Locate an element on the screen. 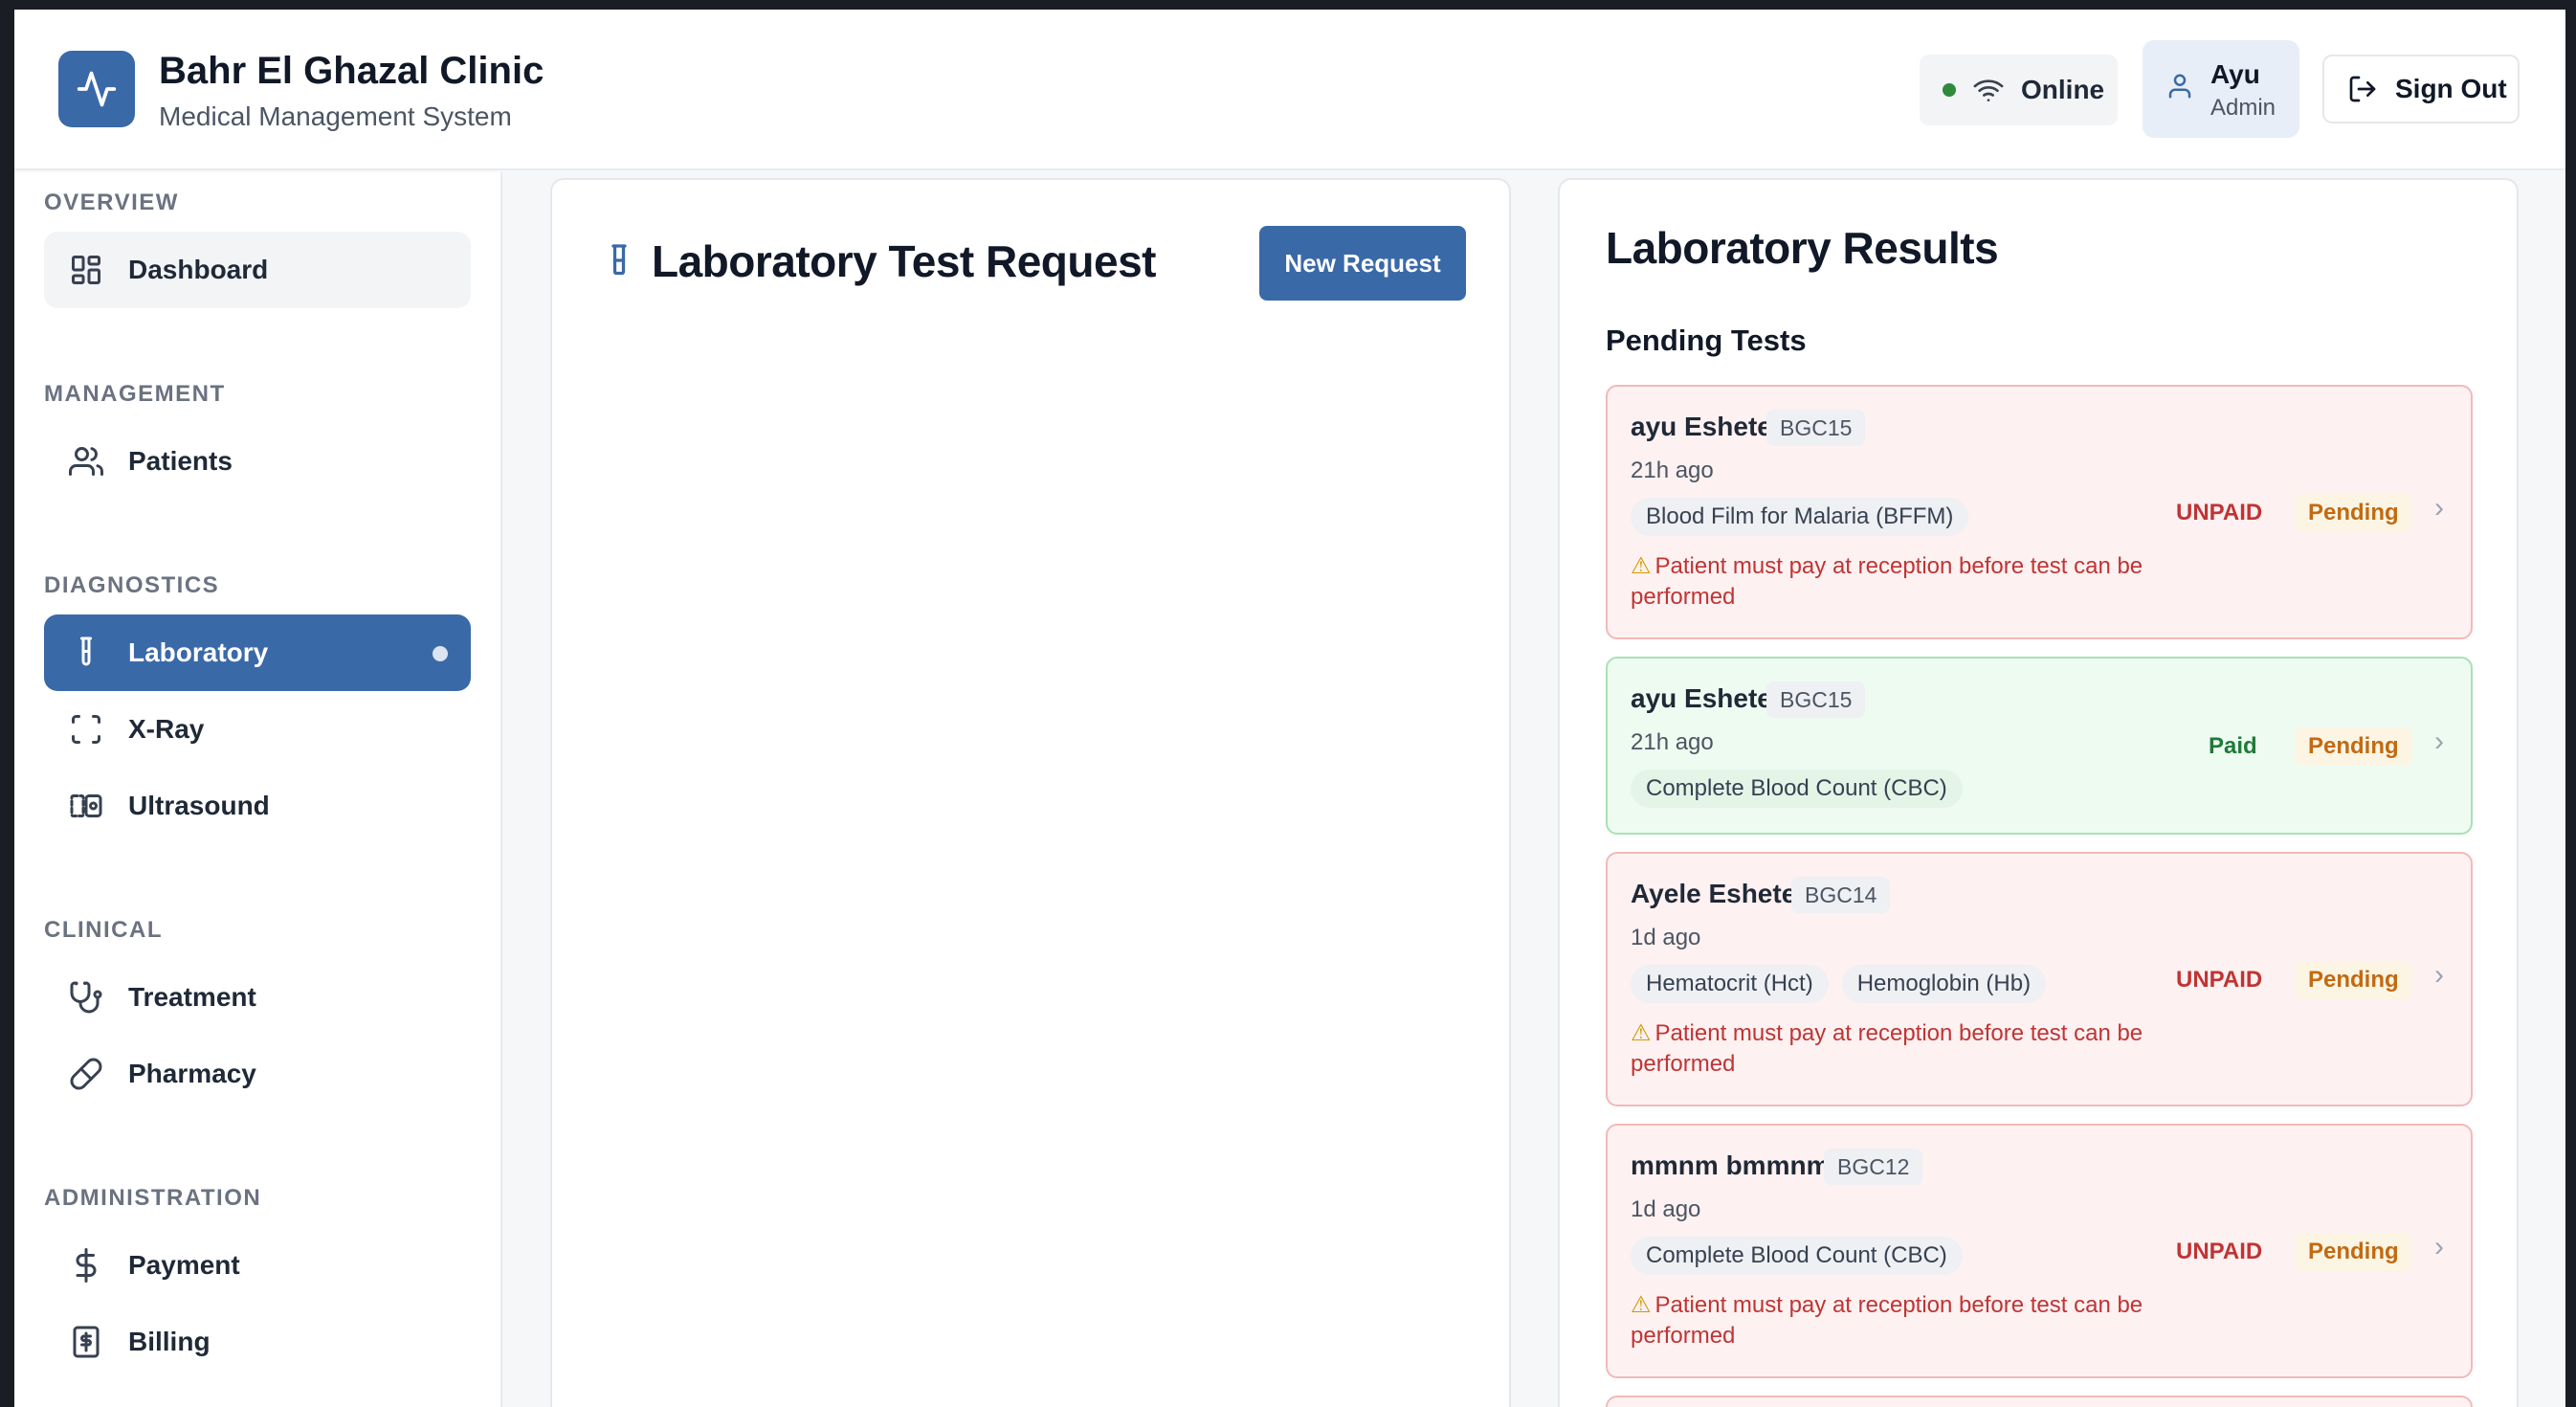  user-role: Admin is located at coordinates (2243, 108).